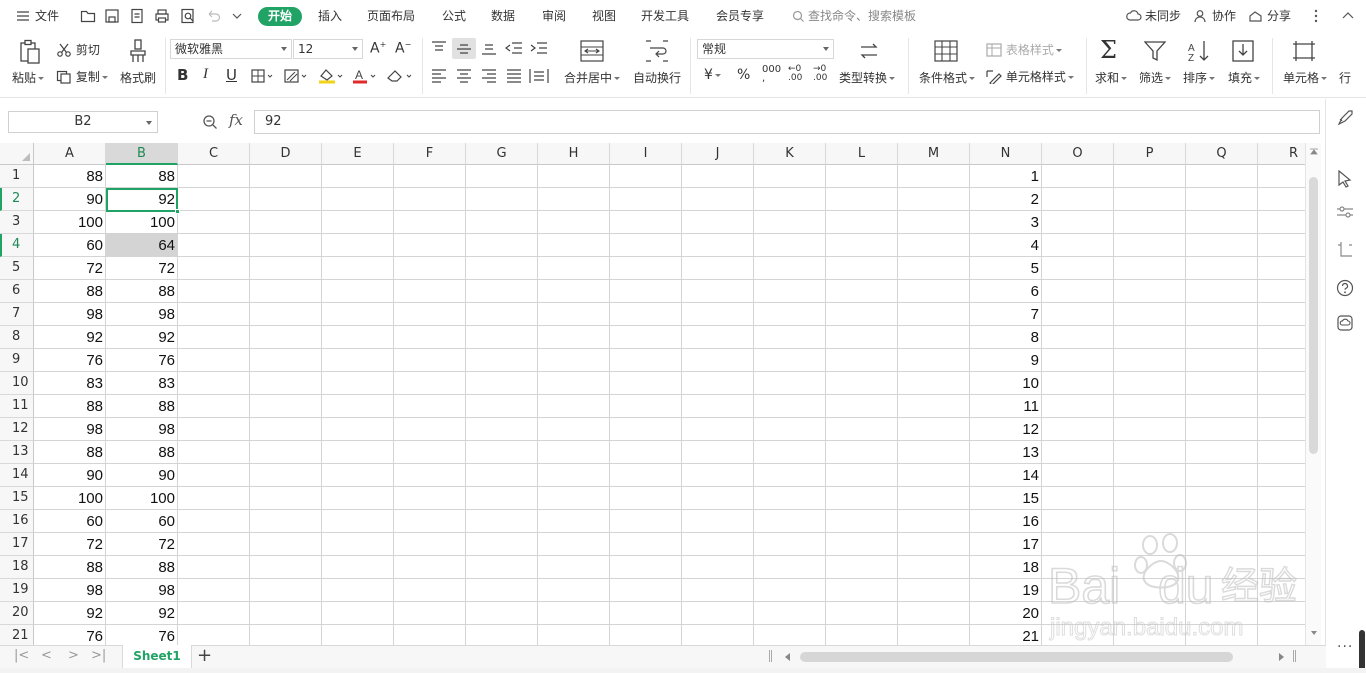 The height and width of the screenshot is (673, 1366). Describe the element at coordinates (1362, 651) in the screenshot. I see `panel-scroll-handle` at that location.